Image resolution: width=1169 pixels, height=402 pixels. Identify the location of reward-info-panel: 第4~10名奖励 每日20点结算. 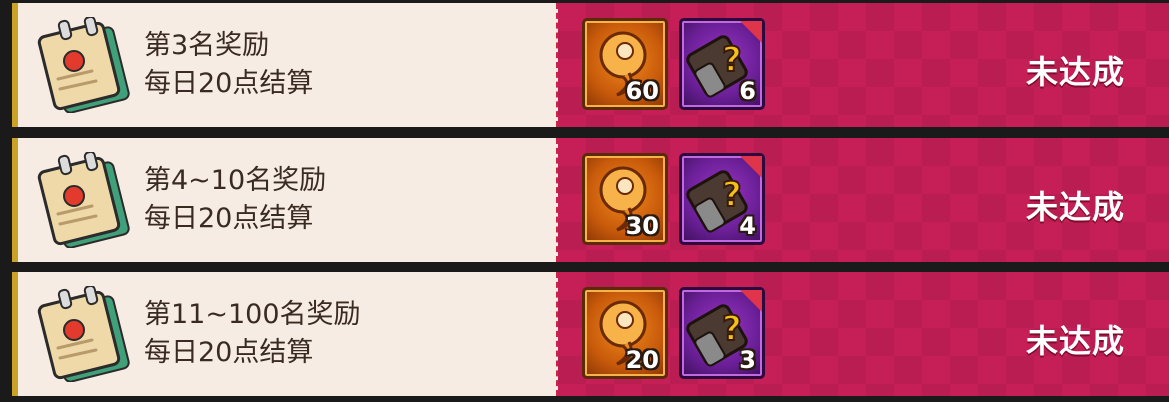
(285, 200).